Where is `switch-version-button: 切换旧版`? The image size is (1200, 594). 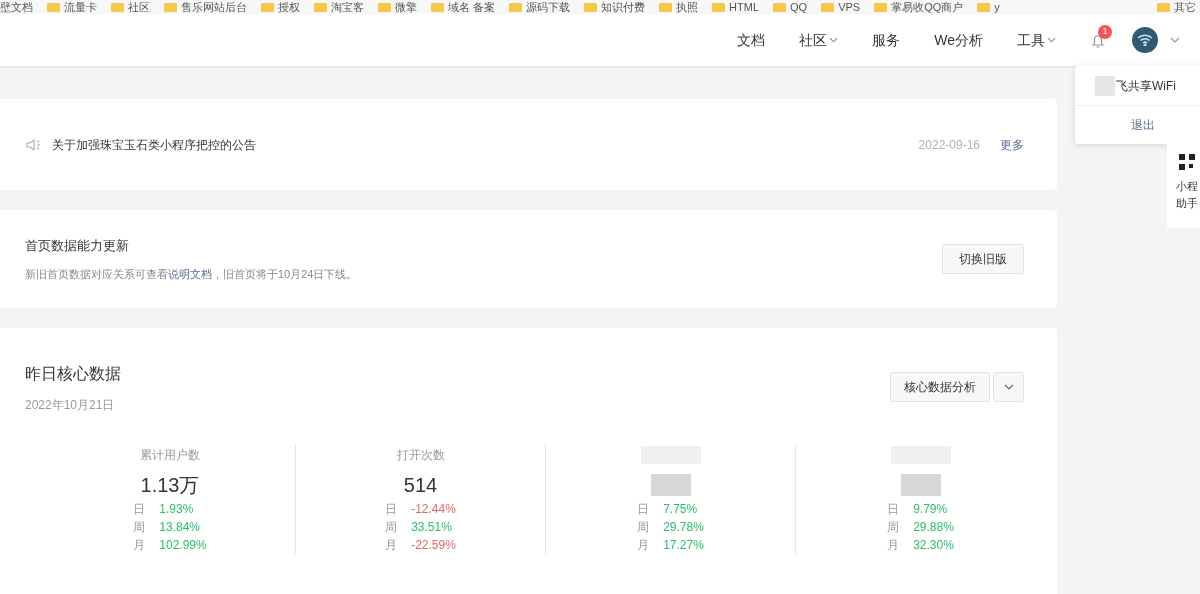
switch-version-button: 切换旧版 is located at coordinates (983, 259).